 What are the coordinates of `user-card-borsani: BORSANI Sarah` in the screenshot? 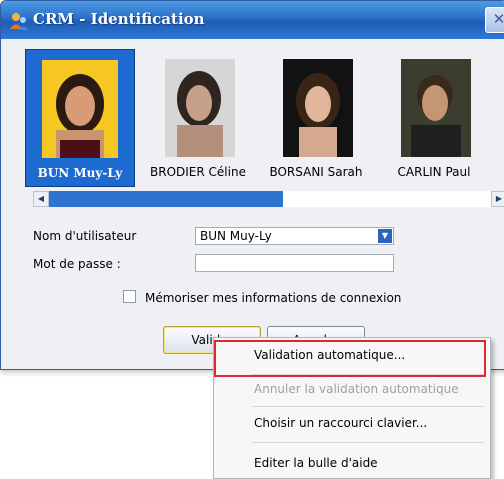 It's located at (316, 118).